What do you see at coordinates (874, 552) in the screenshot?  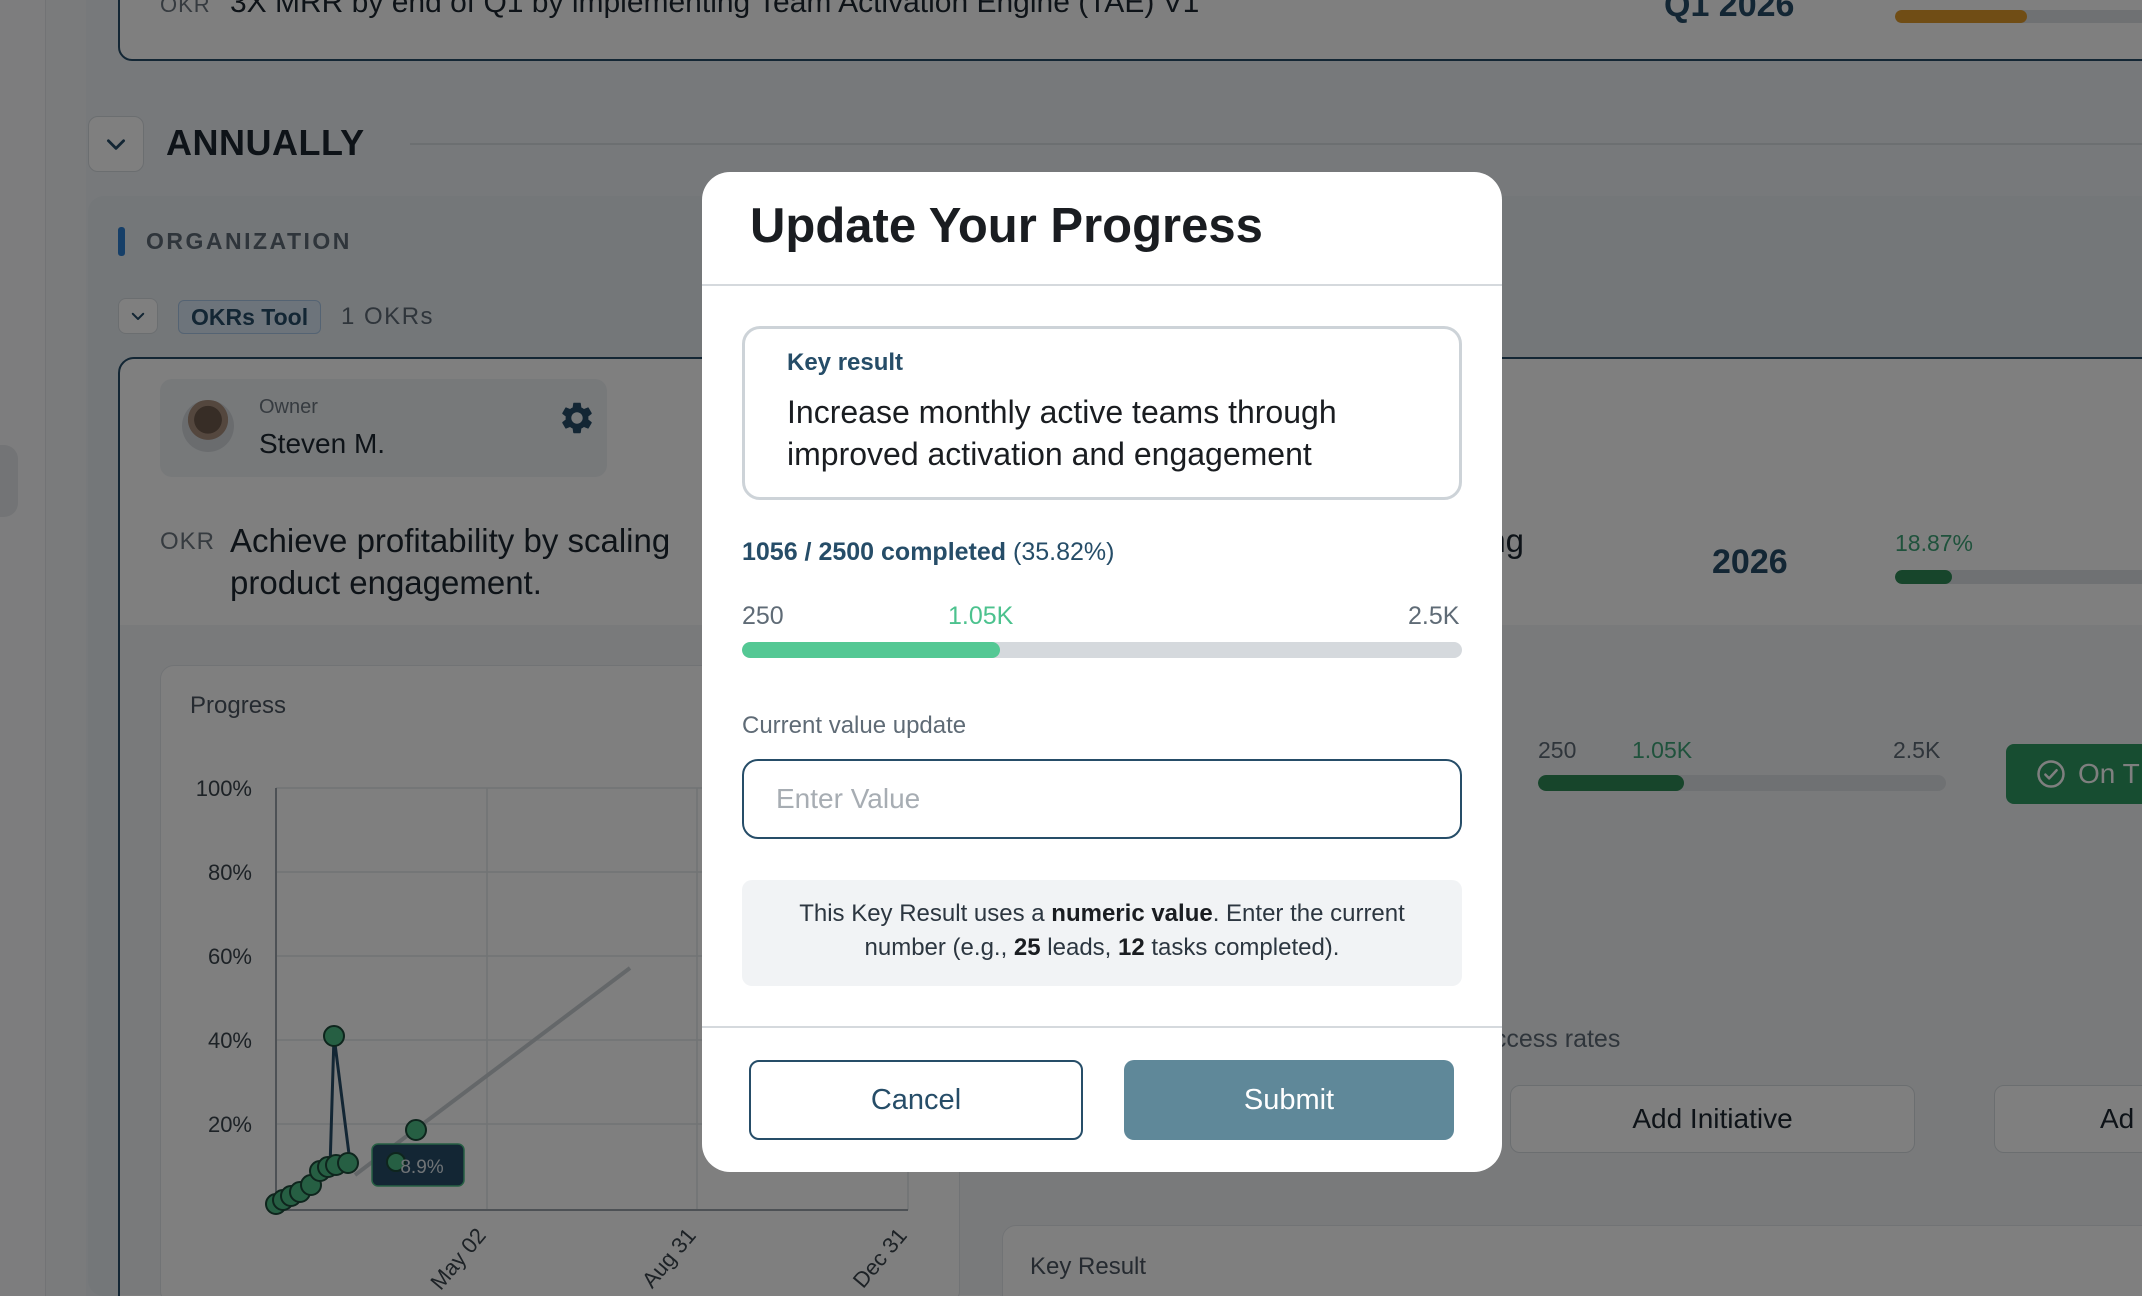 I see `completed-count: 1056 / 2500 completed` at bounding box center [874, 552].